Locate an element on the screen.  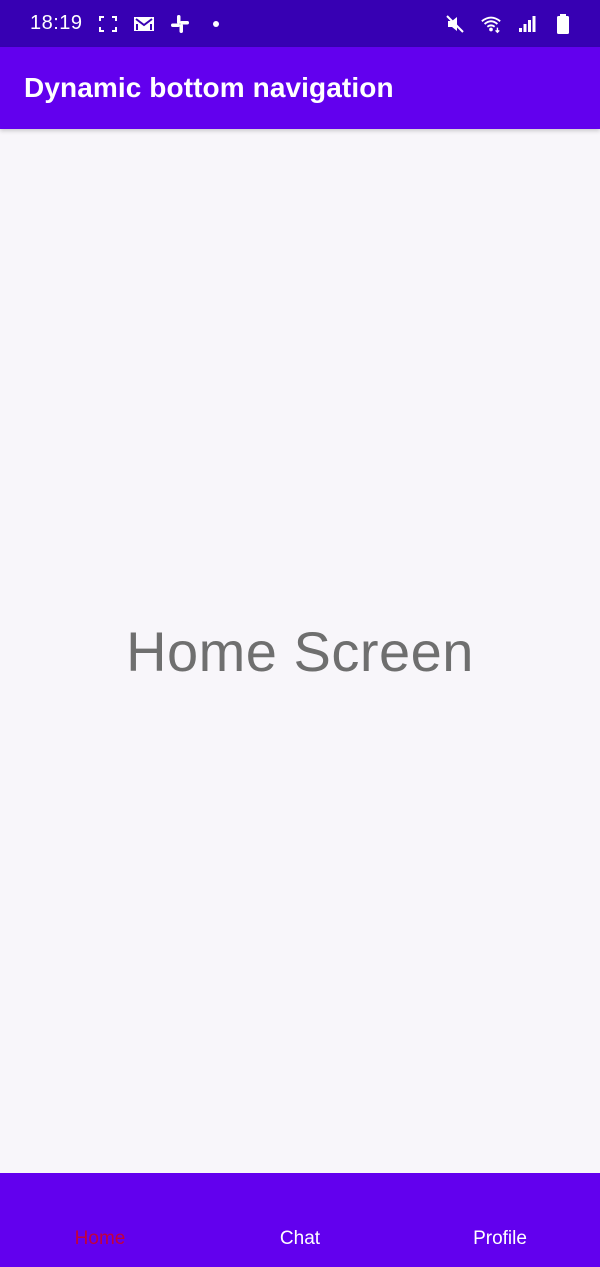
slack-icon is located at coordinates (180, 24).